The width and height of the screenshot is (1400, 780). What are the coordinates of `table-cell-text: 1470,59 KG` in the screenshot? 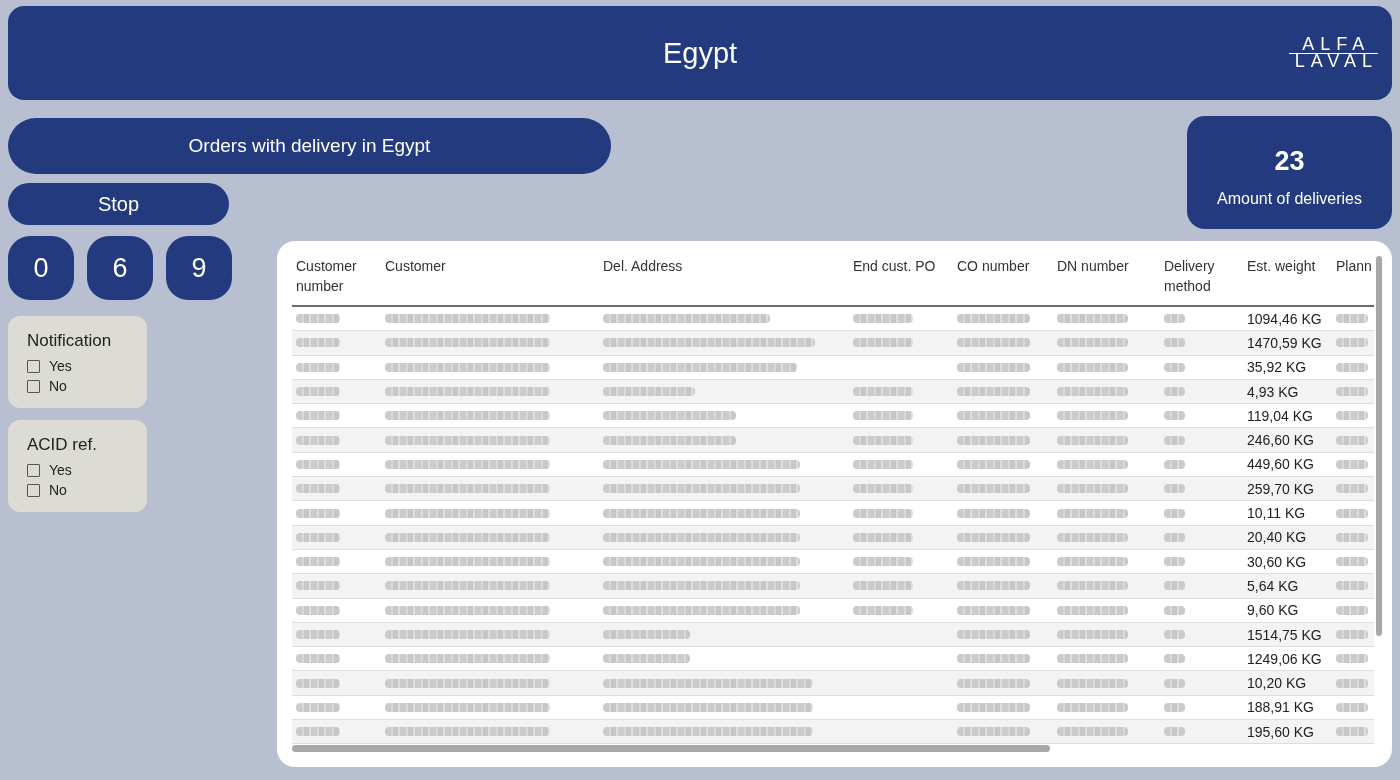 It's located at (1285, 342).